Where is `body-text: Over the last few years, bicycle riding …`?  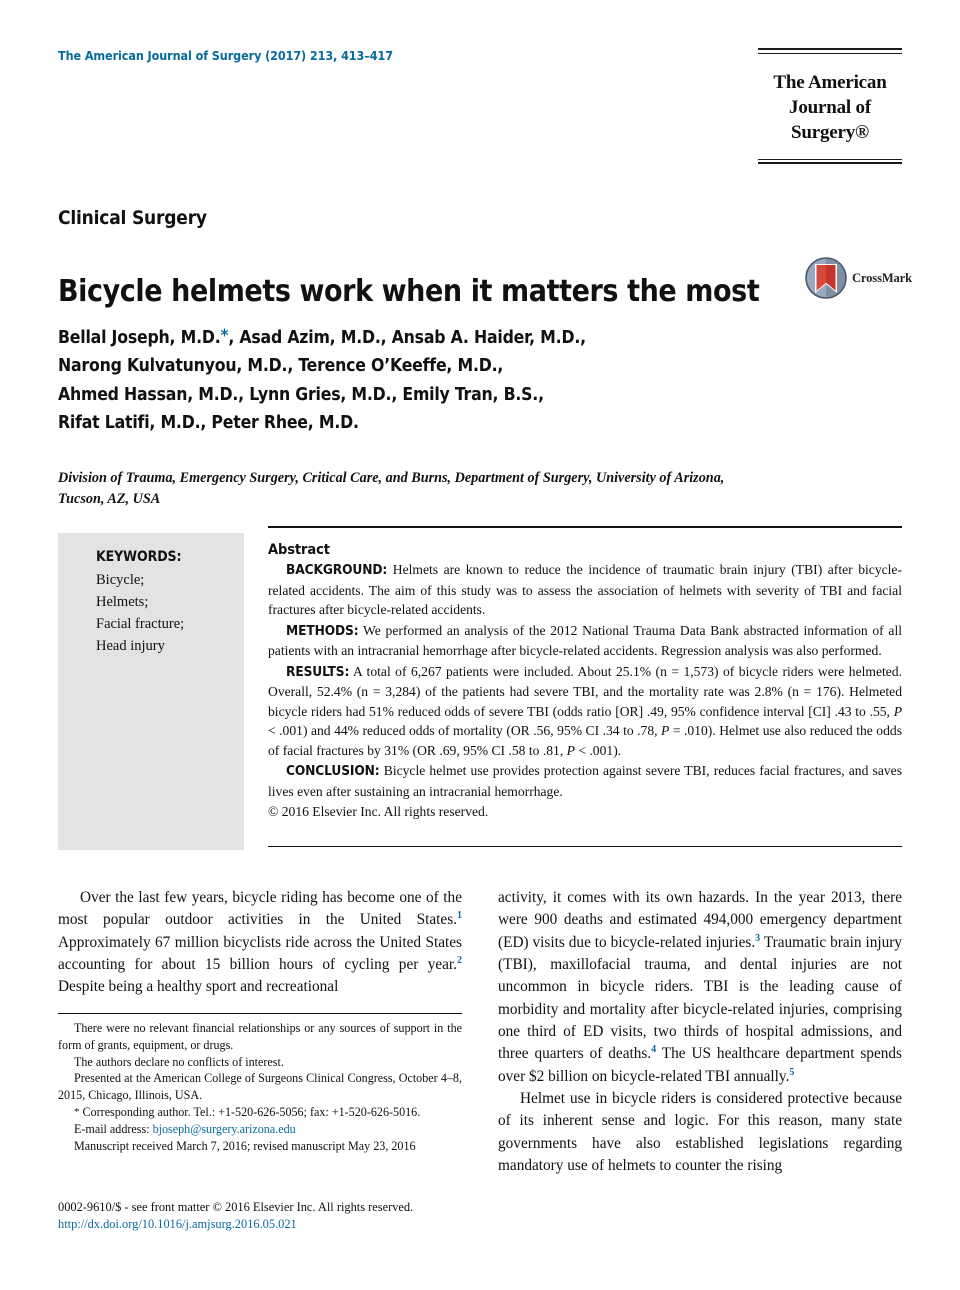
body-text: Over the last few years, bicycle riding … is located at coordinates (260, 909).